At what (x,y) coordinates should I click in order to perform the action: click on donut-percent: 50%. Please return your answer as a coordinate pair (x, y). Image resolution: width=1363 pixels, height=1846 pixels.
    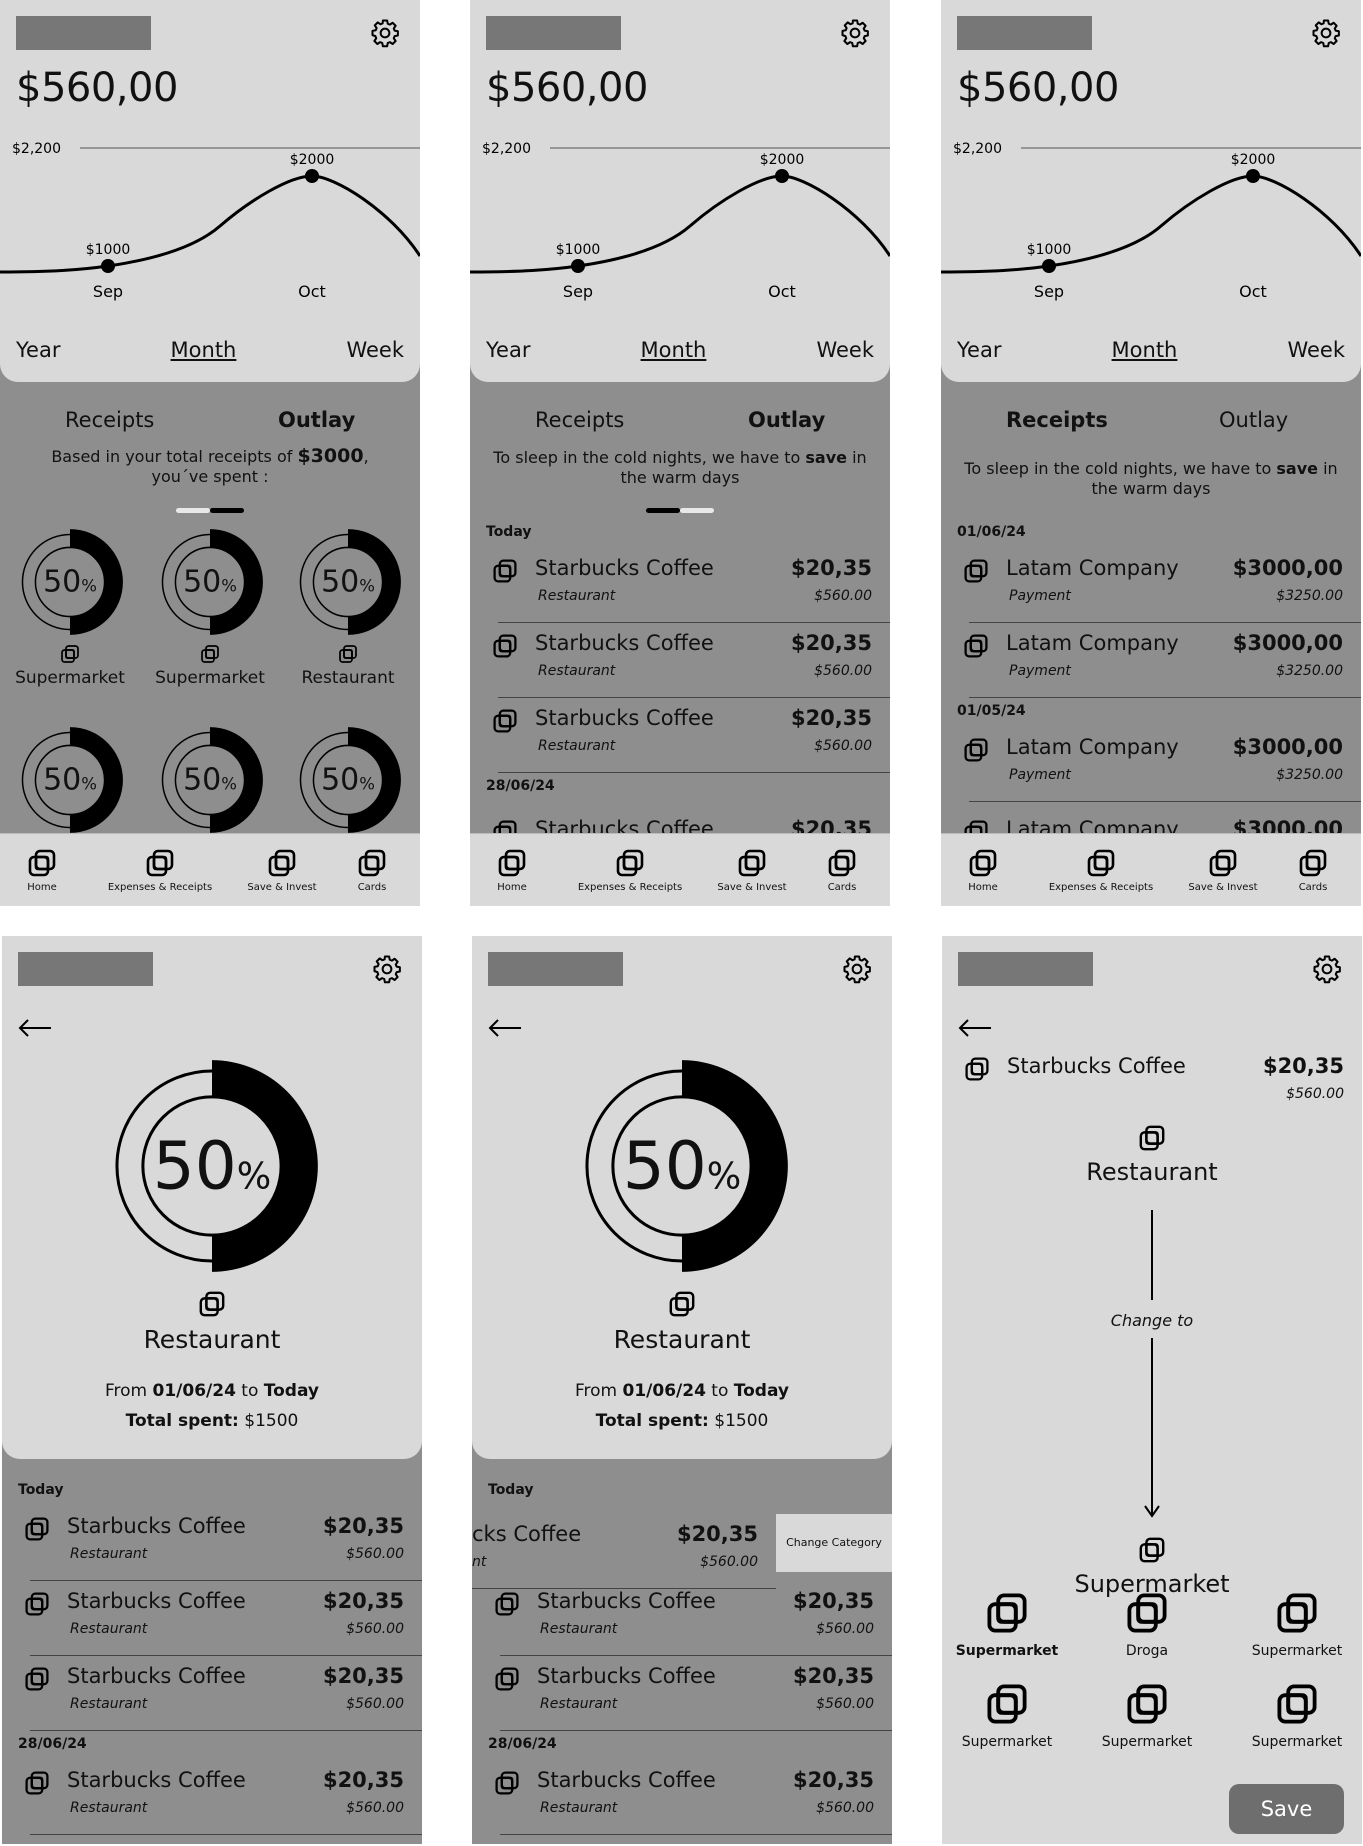
    Looking at the image, I should click on (682, 1166).